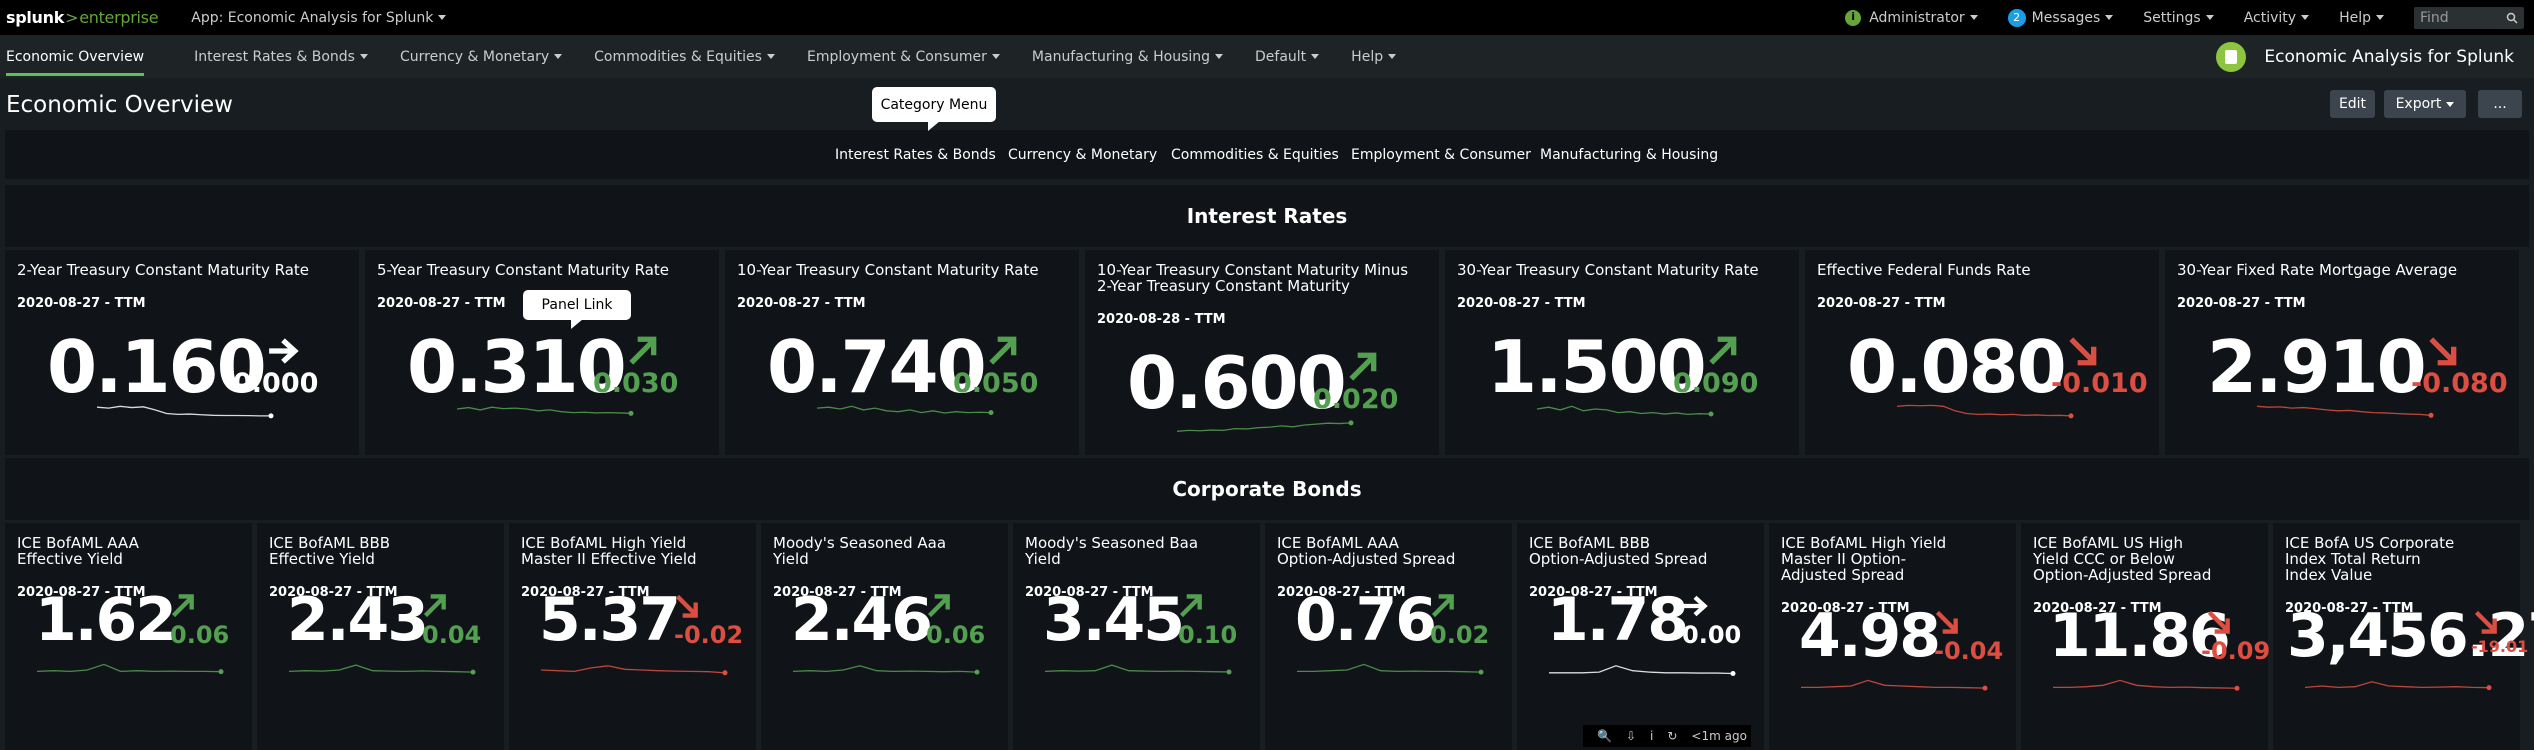  I want to click on panel-delta: 0.10, so click(1208, 635).